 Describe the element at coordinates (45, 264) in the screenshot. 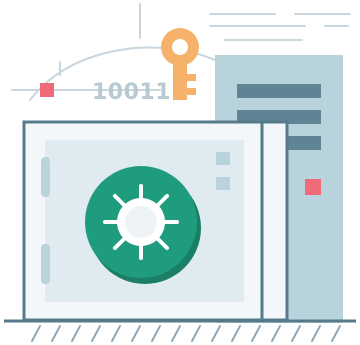

I see `safe-hinge-bottom` at that location.